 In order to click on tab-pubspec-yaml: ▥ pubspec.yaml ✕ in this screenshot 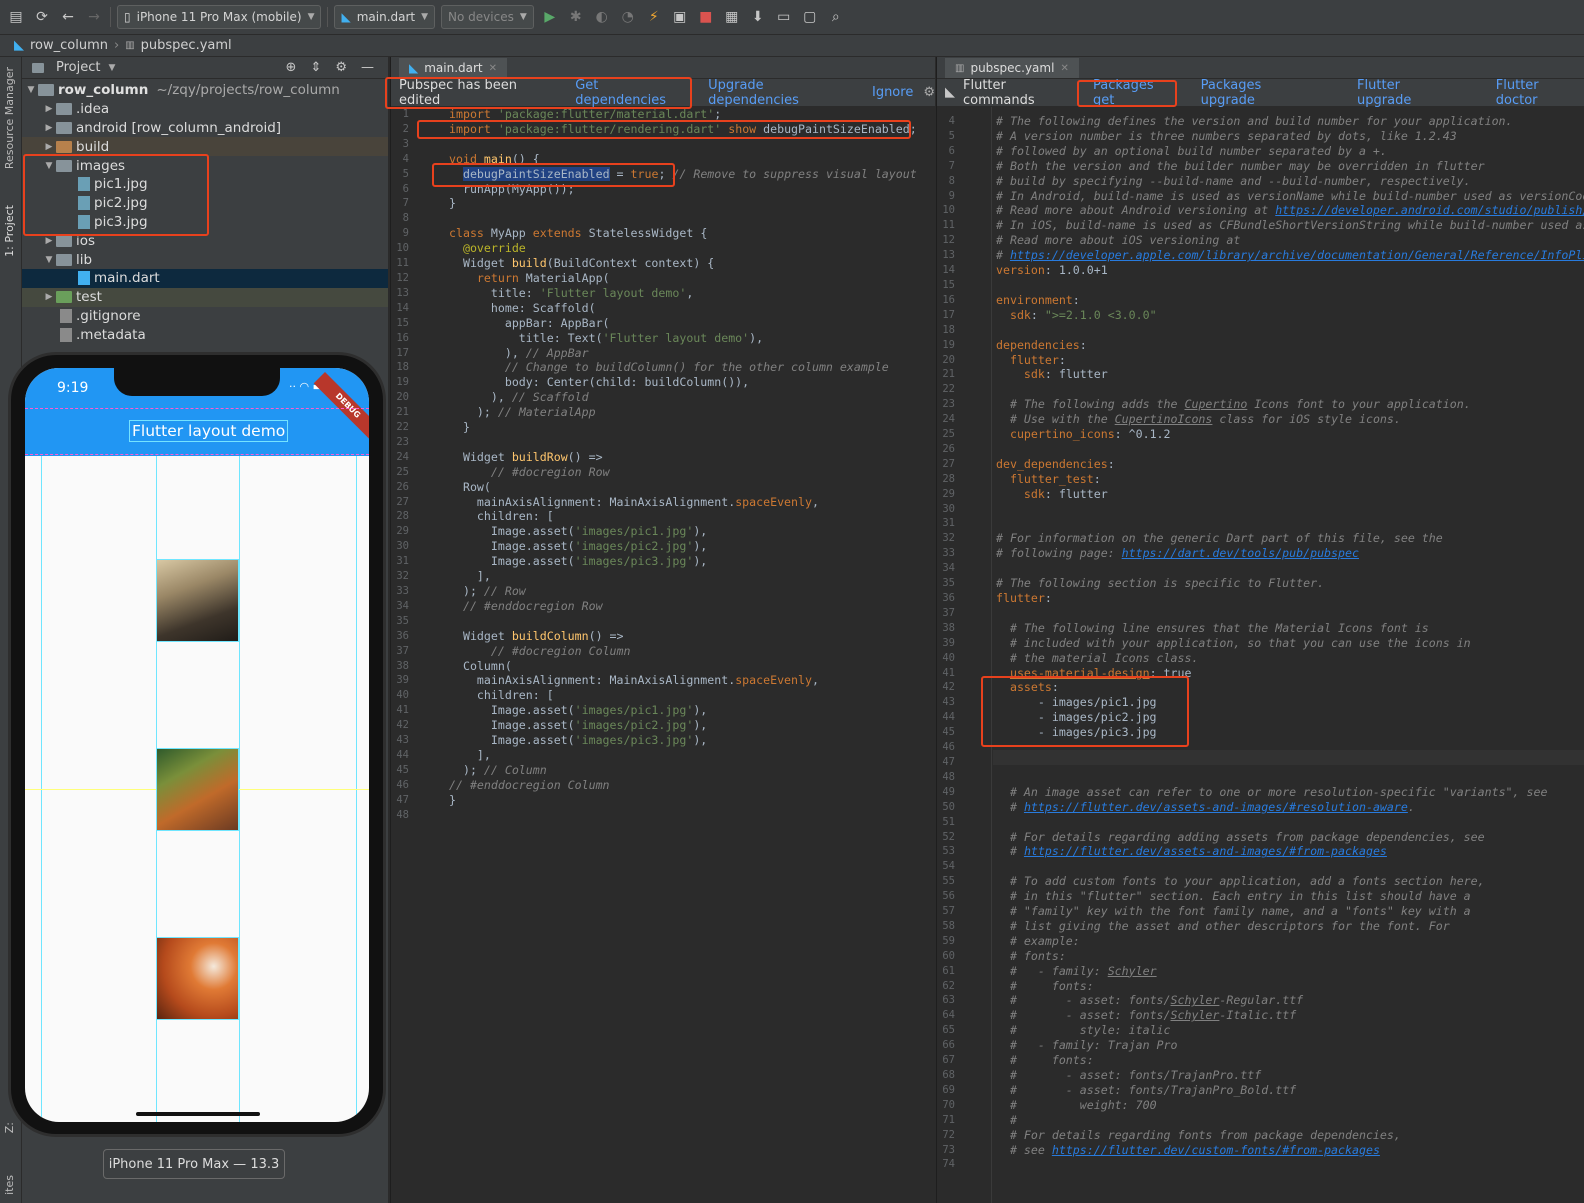, I will do `click(1012, 68)`.